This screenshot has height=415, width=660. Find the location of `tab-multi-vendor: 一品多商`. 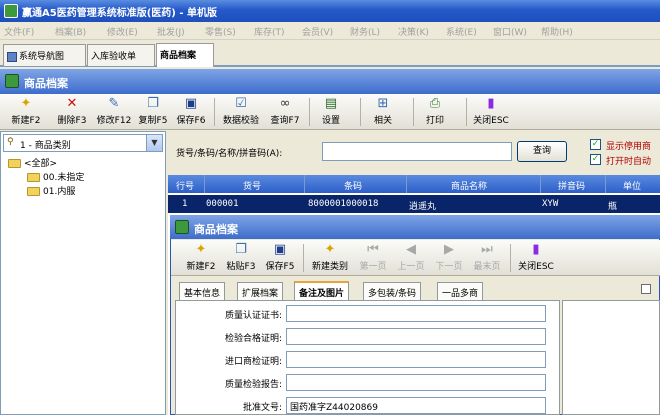

tab-multi-vendor: 一品多商 is located at coordinates (460, 291).